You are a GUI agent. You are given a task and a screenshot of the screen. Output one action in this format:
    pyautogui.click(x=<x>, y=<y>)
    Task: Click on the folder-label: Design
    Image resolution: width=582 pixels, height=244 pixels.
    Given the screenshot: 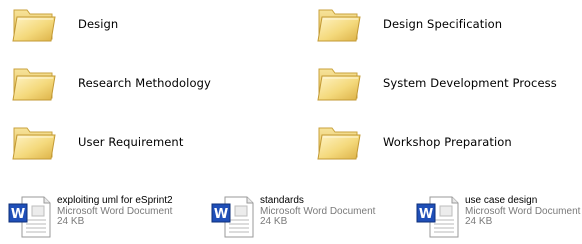 What is the action you would take?
    pyautogui.click(x=98, y=24)
    